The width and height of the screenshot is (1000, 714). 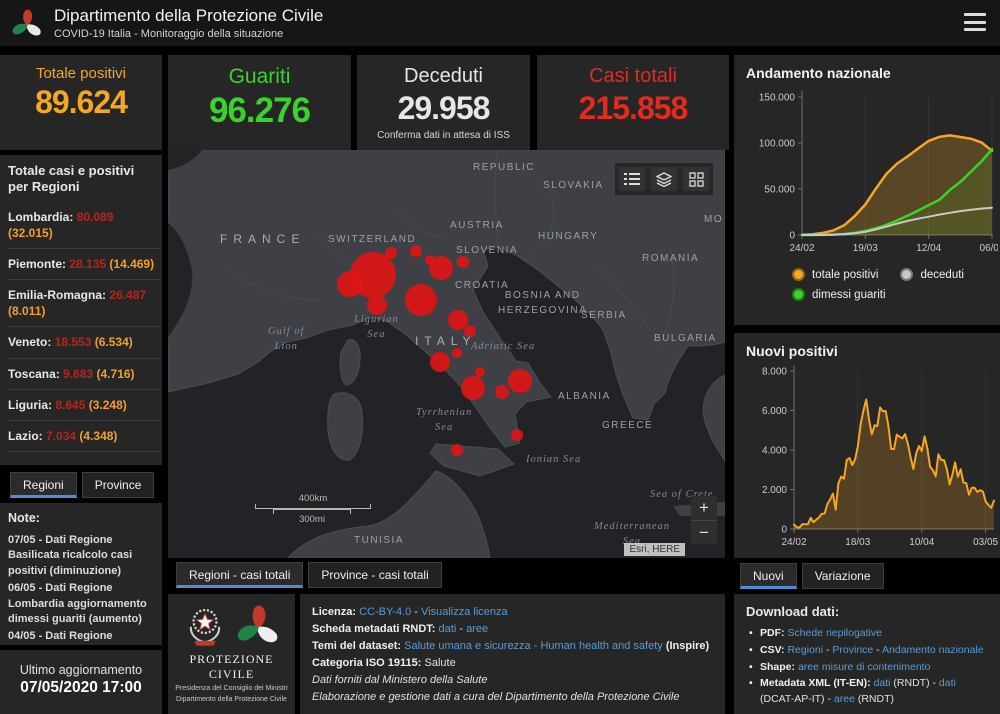 What do you see at coordinates (777, 144) in the screenshot?
I see `svg-text: 100.000` at bounding box center [777, 144].